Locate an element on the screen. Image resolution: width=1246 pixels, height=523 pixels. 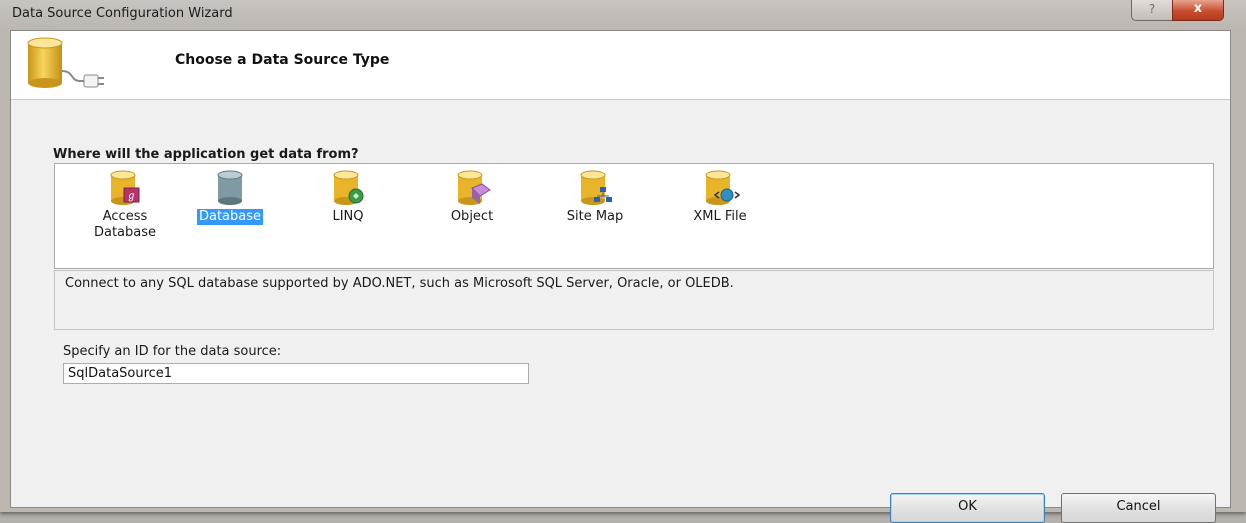
access-database-icon: ℊ is located at coordinates (125, 187).